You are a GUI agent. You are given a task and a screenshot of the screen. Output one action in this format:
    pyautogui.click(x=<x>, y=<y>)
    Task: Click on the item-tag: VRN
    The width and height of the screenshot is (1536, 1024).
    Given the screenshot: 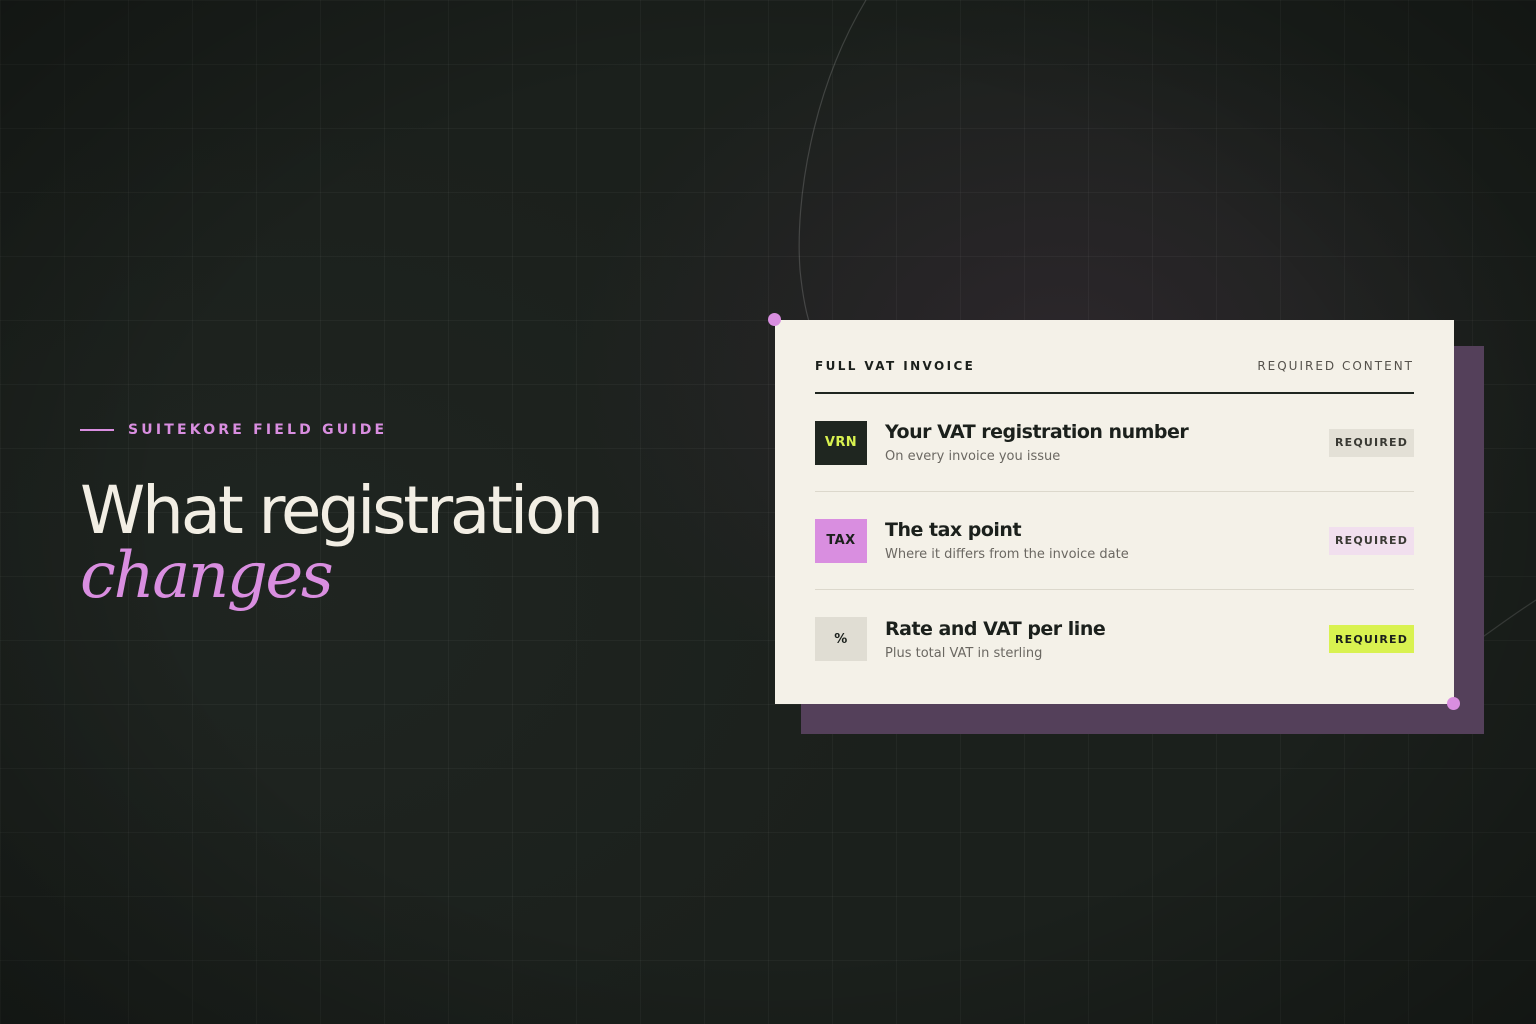 What is the action you would take?
    pyautogui.click(x=841, y=442)
    